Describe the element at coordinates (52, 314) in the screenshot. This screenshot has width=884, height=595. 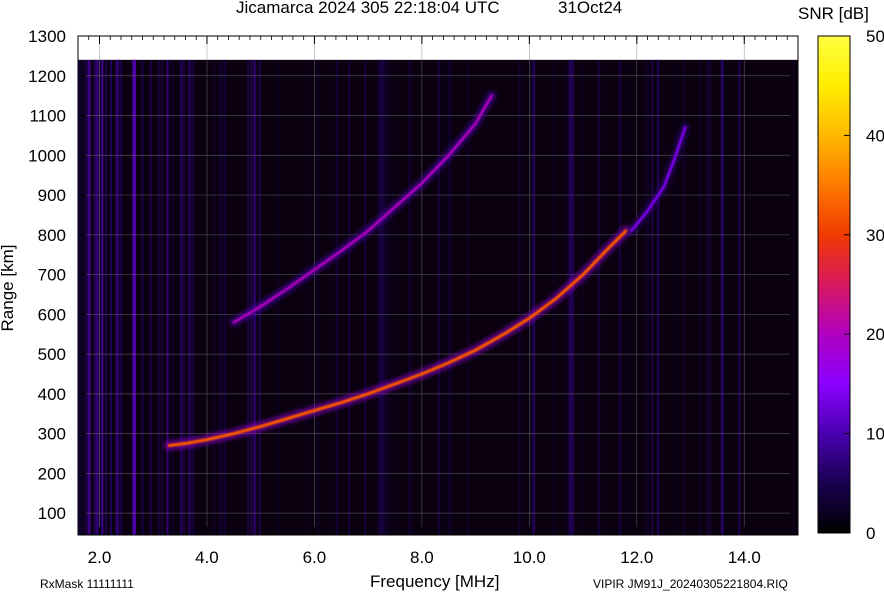
I see `y-tick-label: 600` at that location.